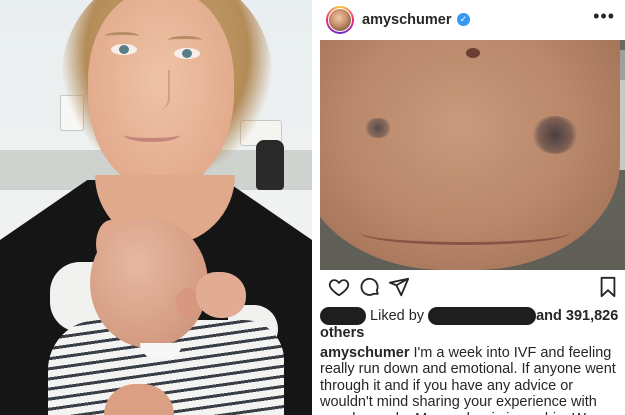 The height and width of the screenshot is (415, 625). What do you see at coordinates (187, 303) in the screenshot?
I see `baby-ear` at bounding box center [187, 303].